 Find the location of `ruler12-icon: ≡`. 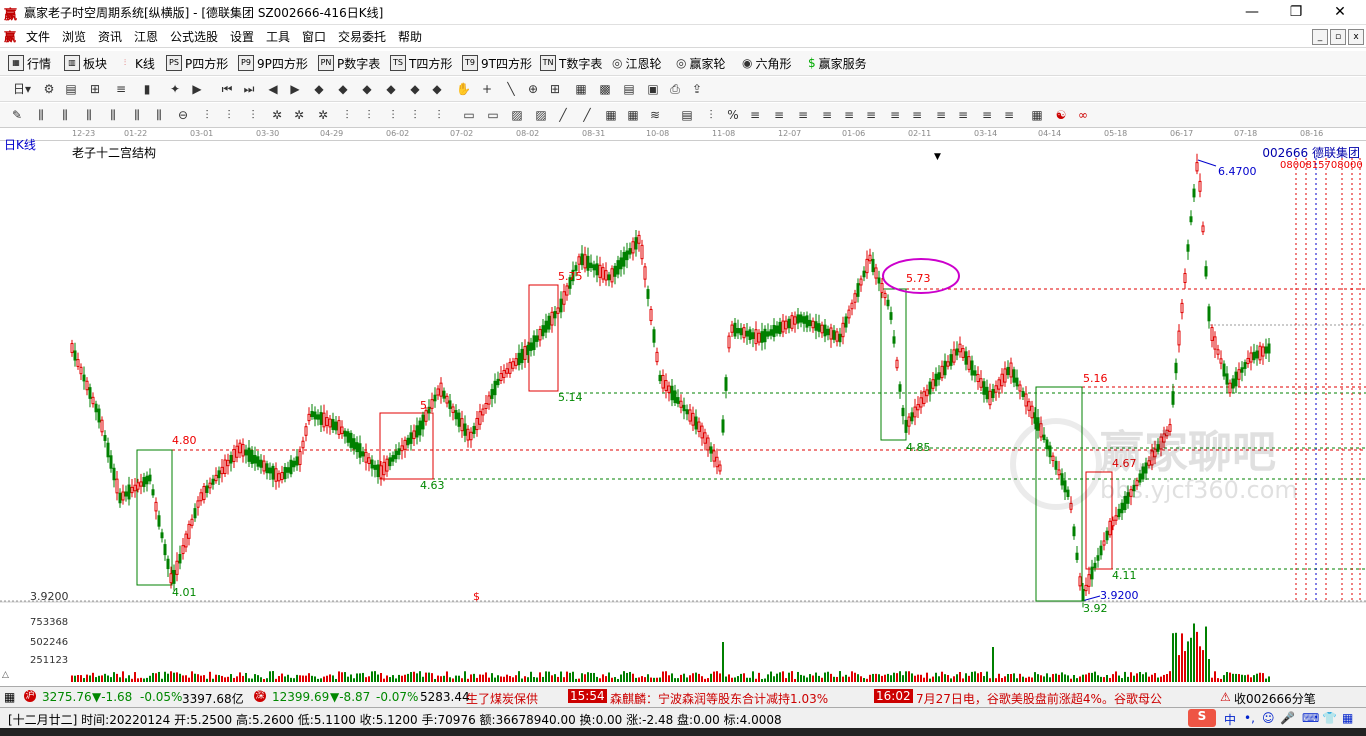

ruler12-icon: ≡ is located at coordinates (1009, 115).